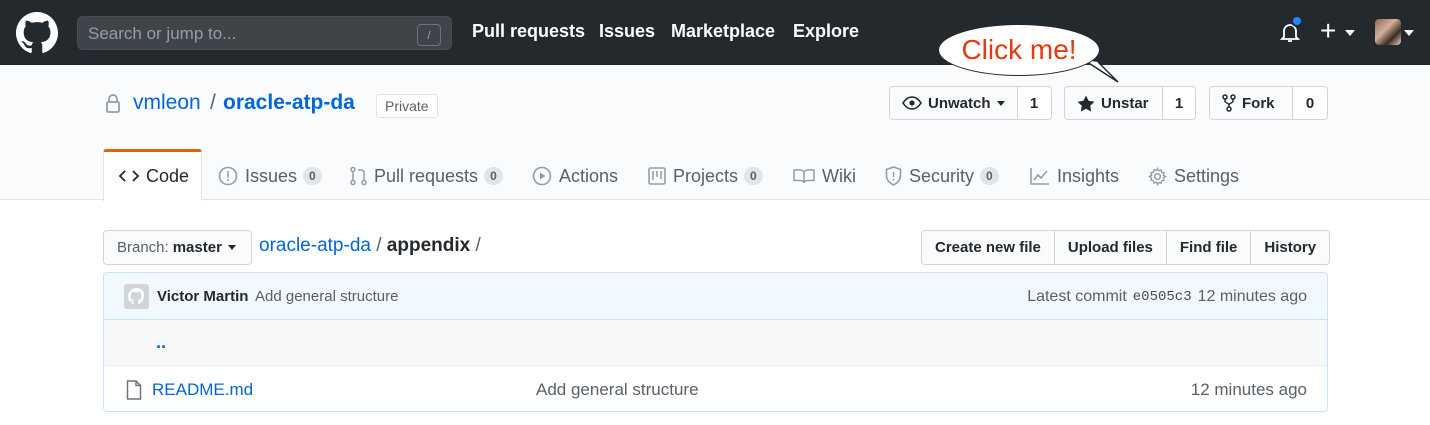 This screenshot has width=1430, height=425. I want to click on tab-label: Issues, so click(271, 175).